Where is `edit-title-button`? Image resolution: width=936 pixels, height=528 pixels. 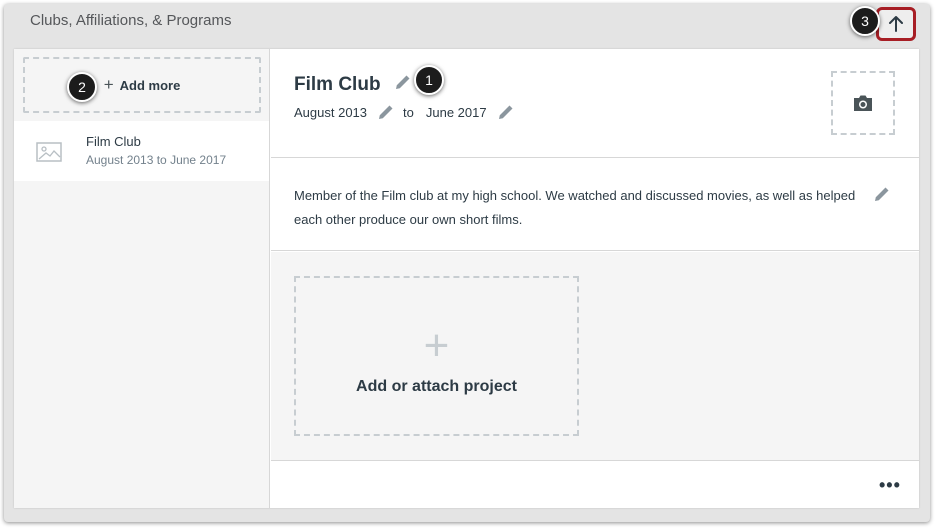
edit-title-button is located at coordinates (403, 82).